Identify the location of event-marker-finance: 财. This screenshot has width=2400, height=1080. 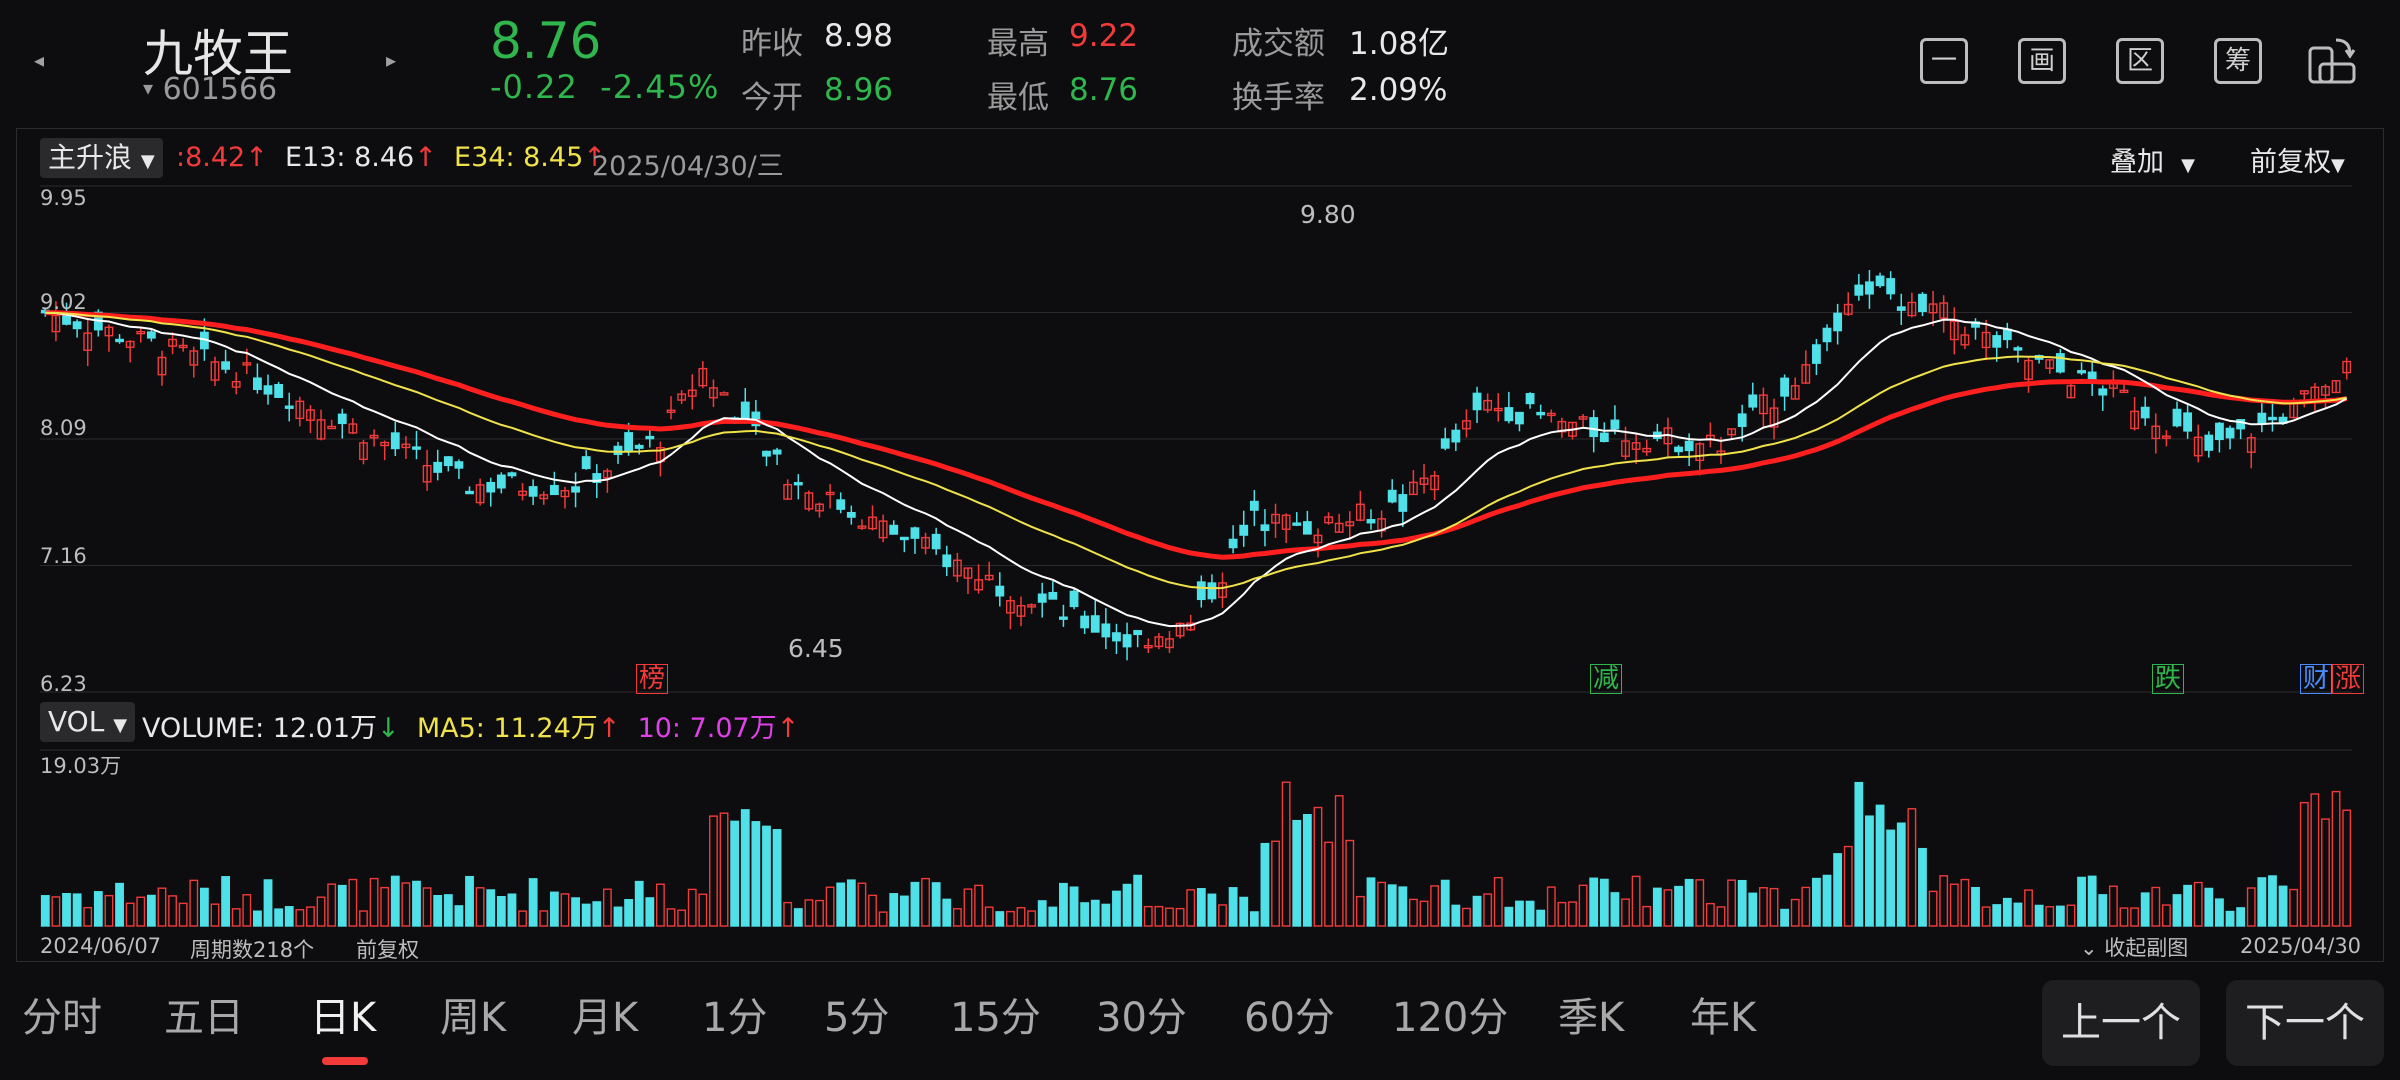
(2316, 679).